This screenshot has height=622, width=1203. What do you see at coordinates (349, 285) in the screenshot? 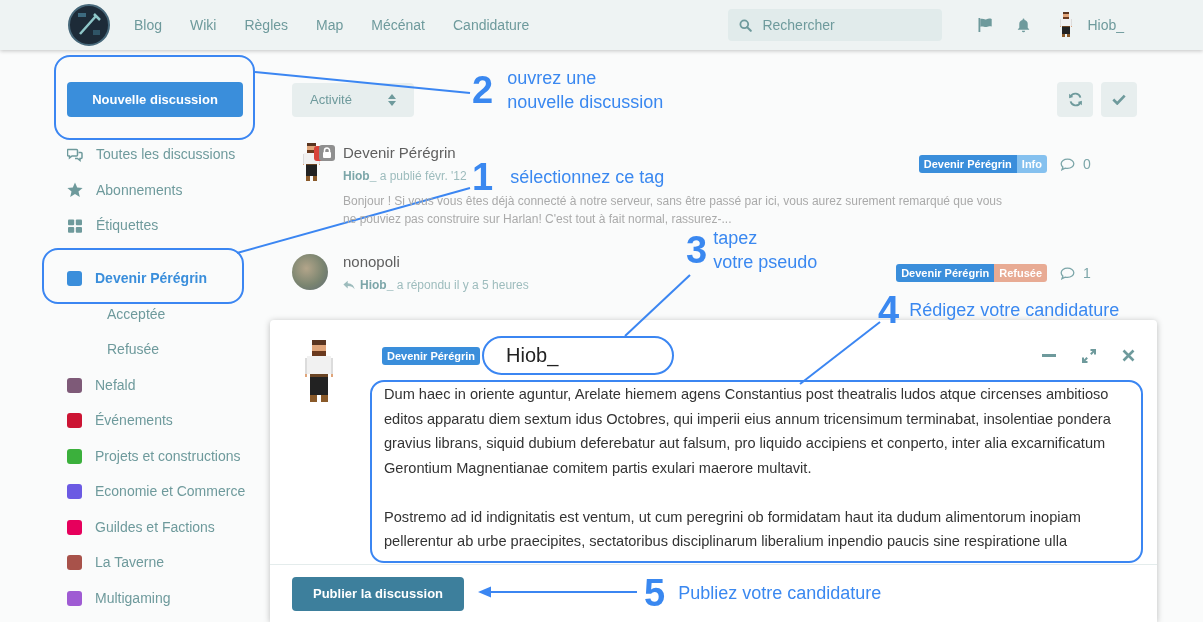
I see `reply-arrow-icon` at bounding box center [349, 285].